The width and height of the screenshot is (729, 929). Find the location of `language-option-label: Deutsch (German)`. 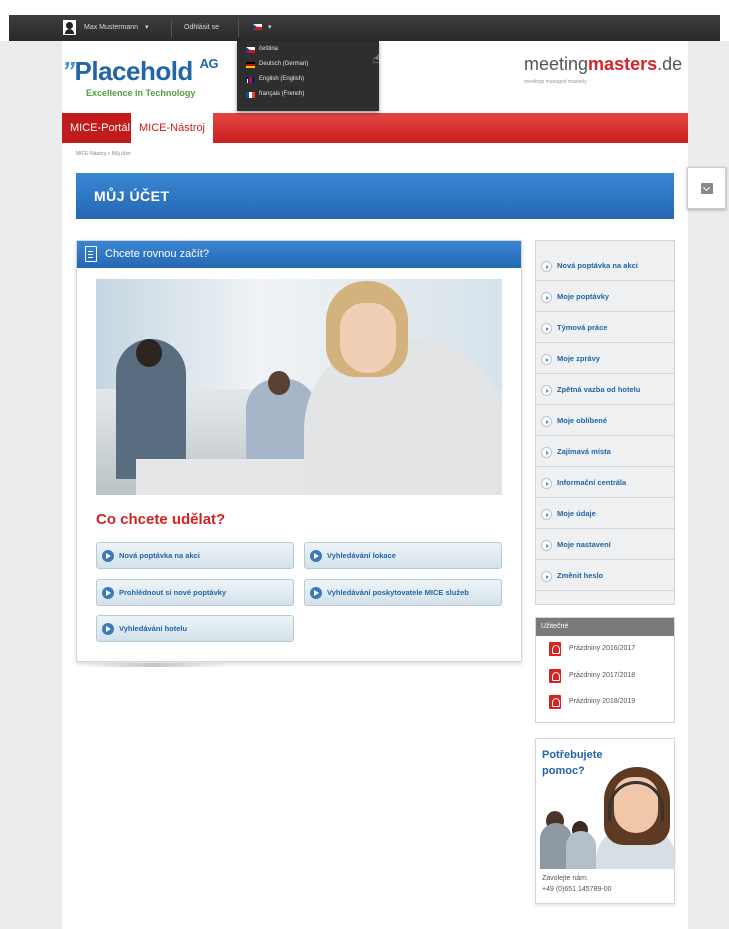

language-option-label: Deutsch (German) is located at coordinates (284, 64).